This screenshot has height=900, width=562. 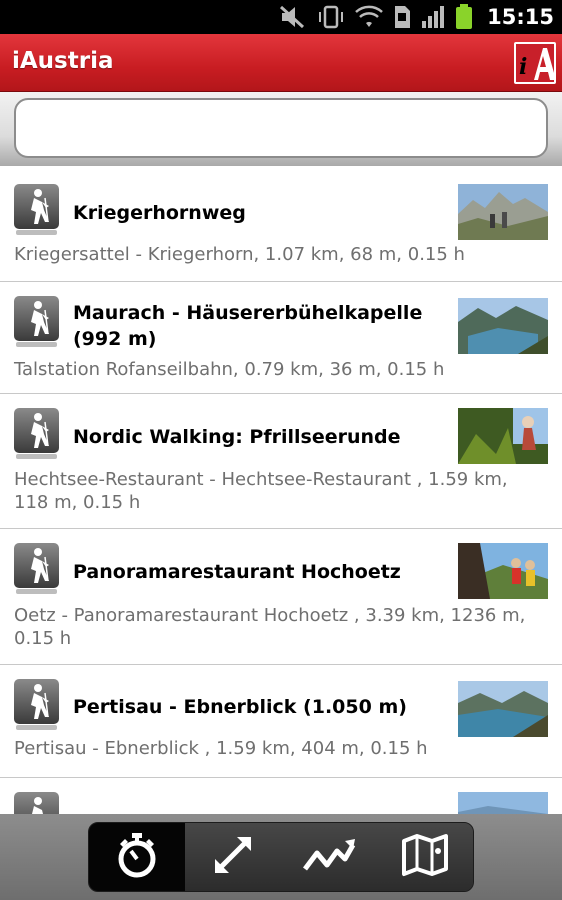 What do you see at coordinates (520, 17) in the screenshot?
I see `status-time: 15:15` at bounding box center [520, 17].